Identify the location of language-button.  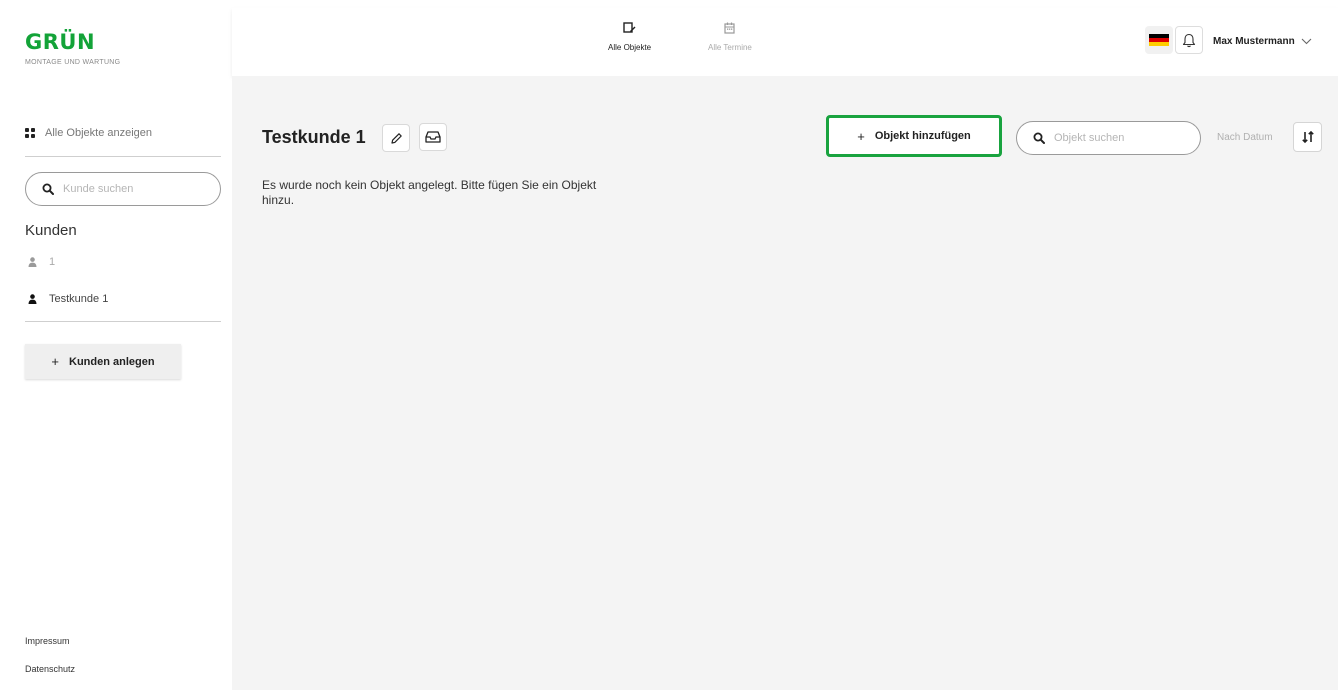
(1159, 40).